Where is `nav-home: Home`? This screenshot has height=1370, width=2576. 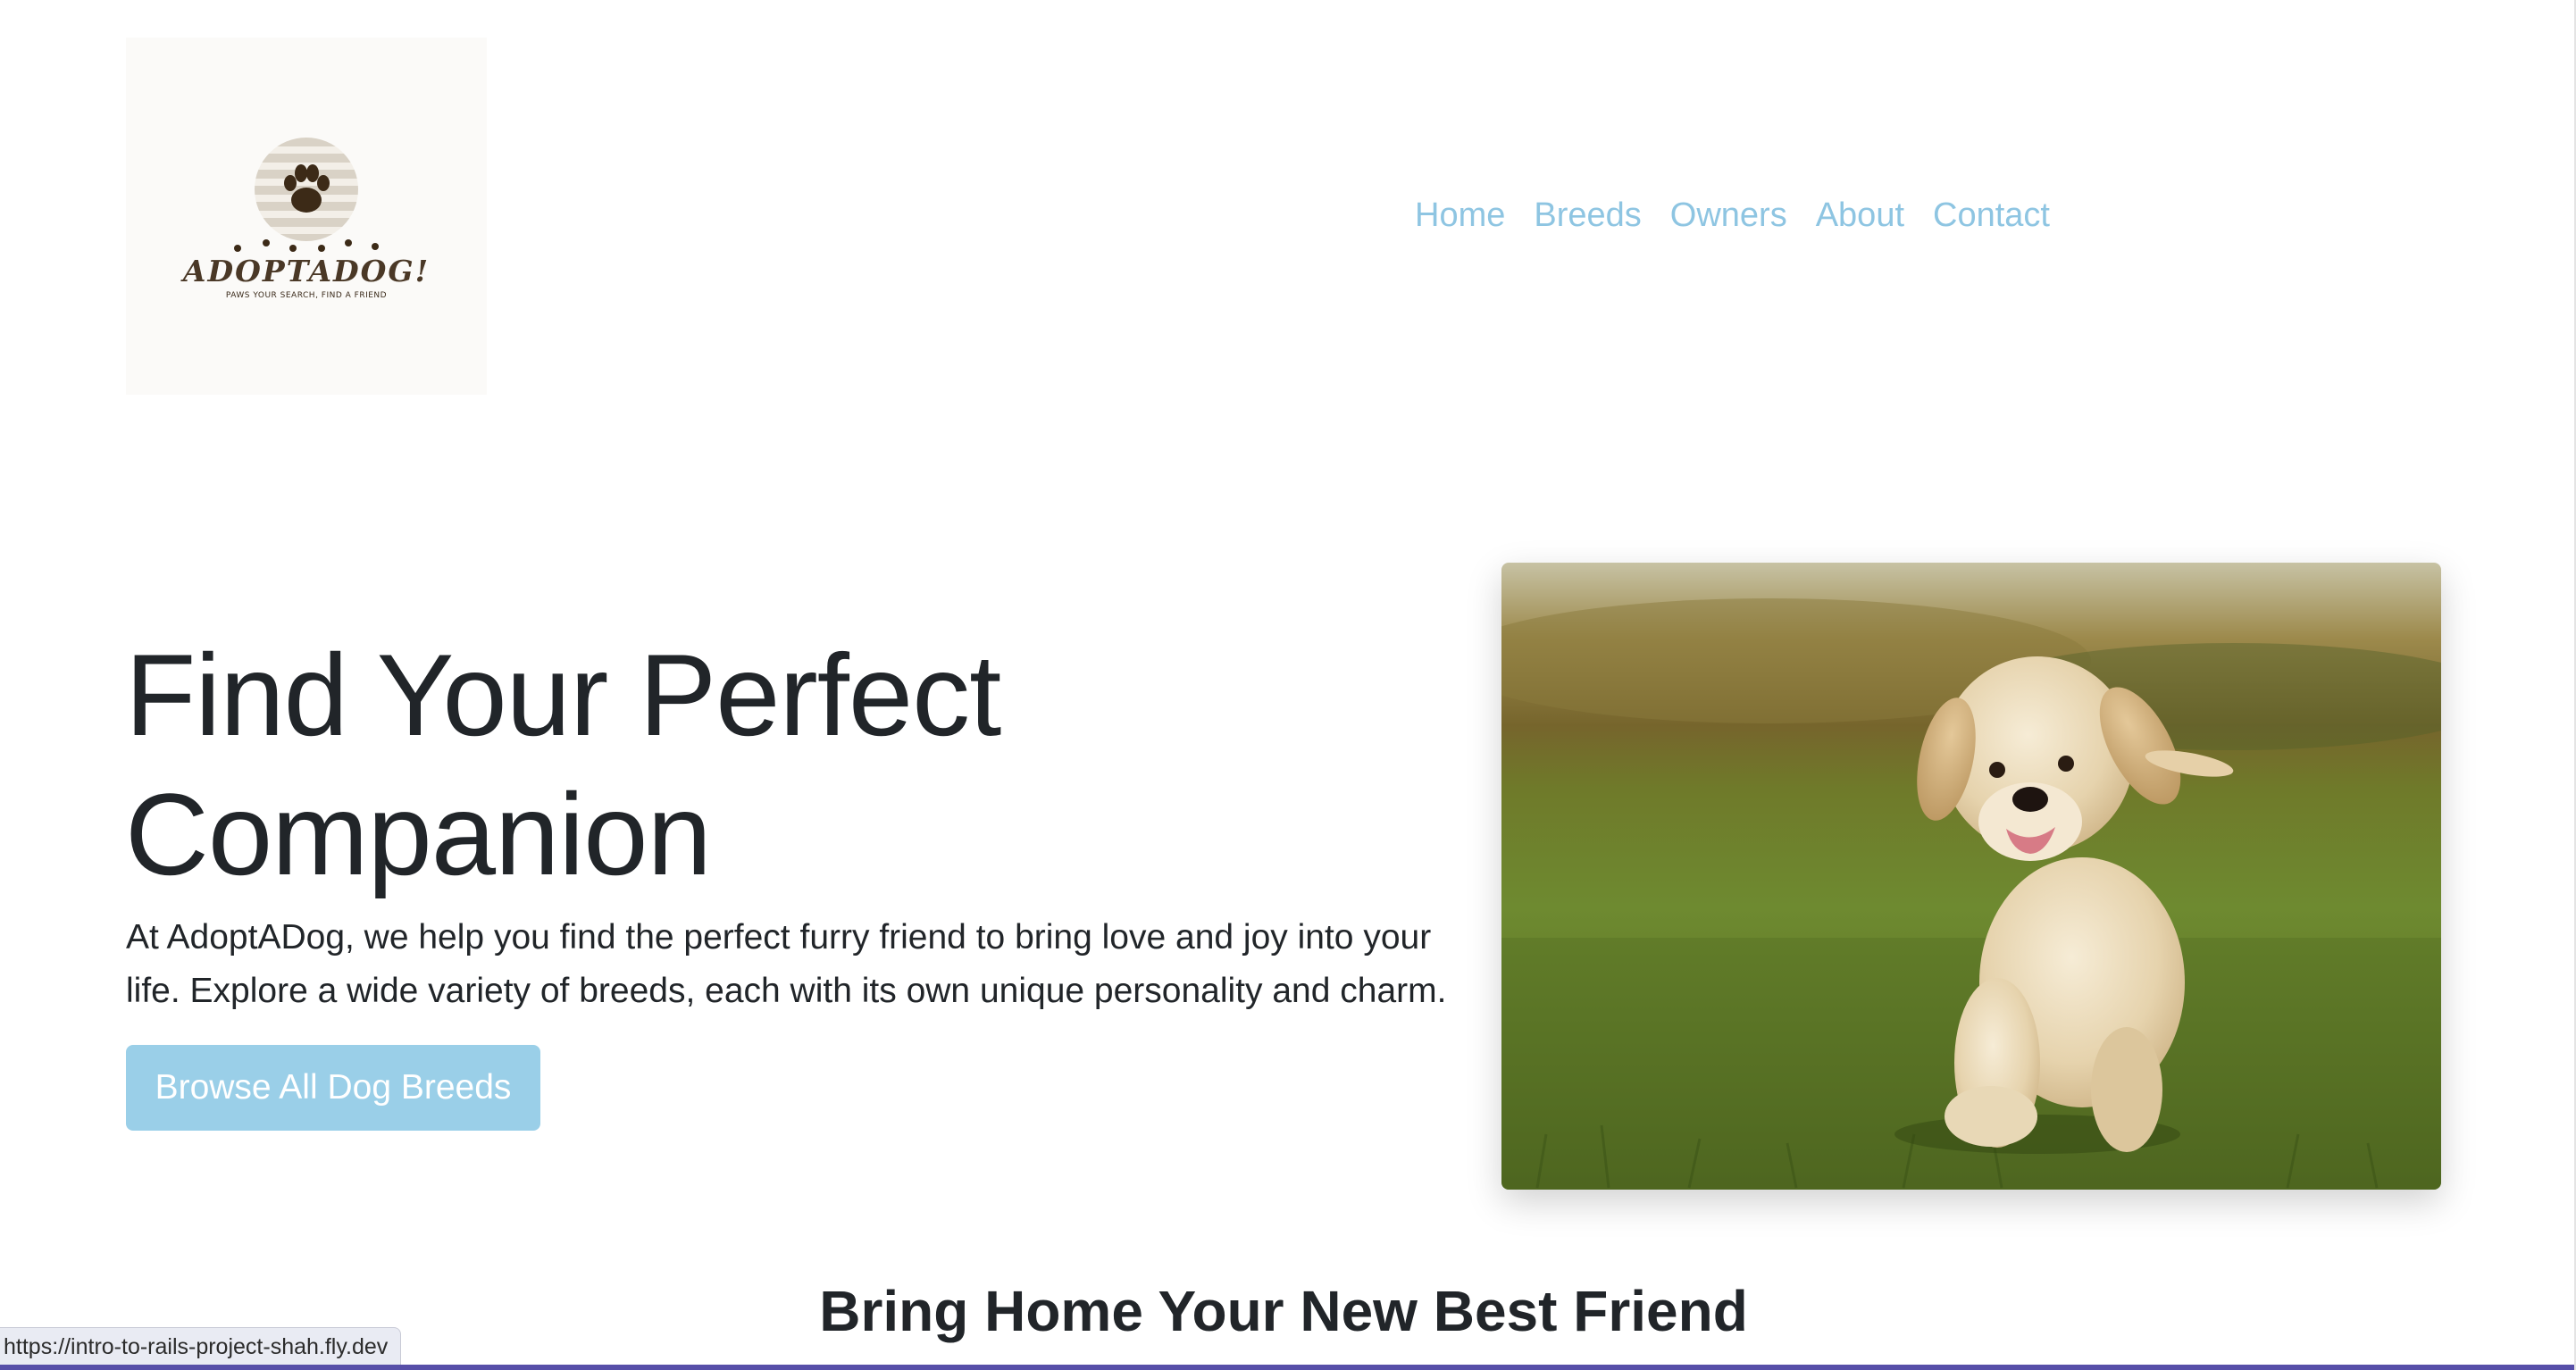
nav-home: Home is located at coordinates (1467, 215).